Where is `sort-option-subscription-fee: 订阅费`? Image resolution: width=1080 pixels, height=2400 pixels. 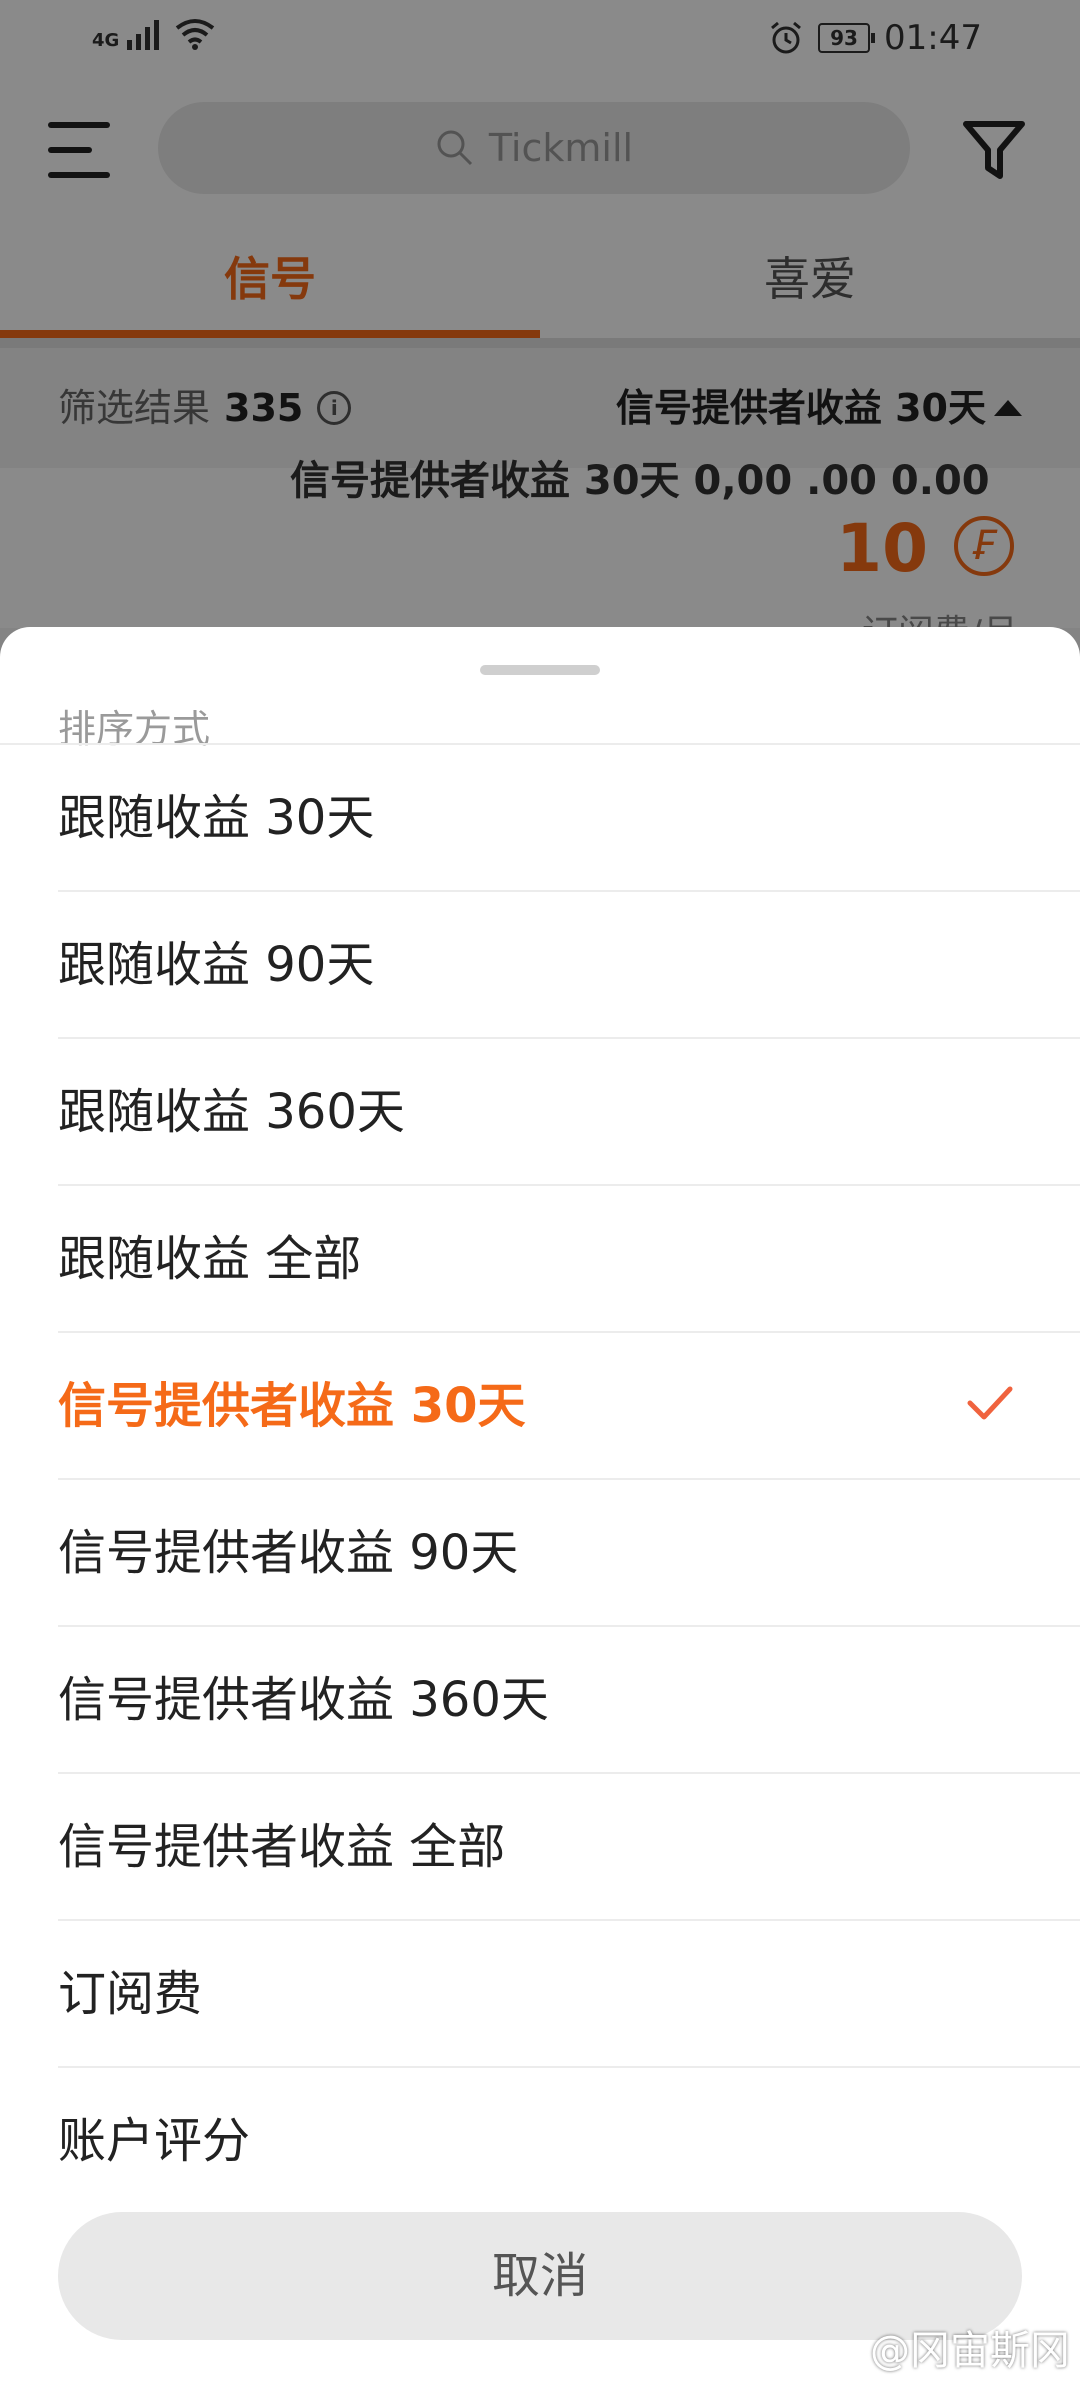
sort-option-subscription-fee: 订阅费 is located at coordinates (540, 1994).